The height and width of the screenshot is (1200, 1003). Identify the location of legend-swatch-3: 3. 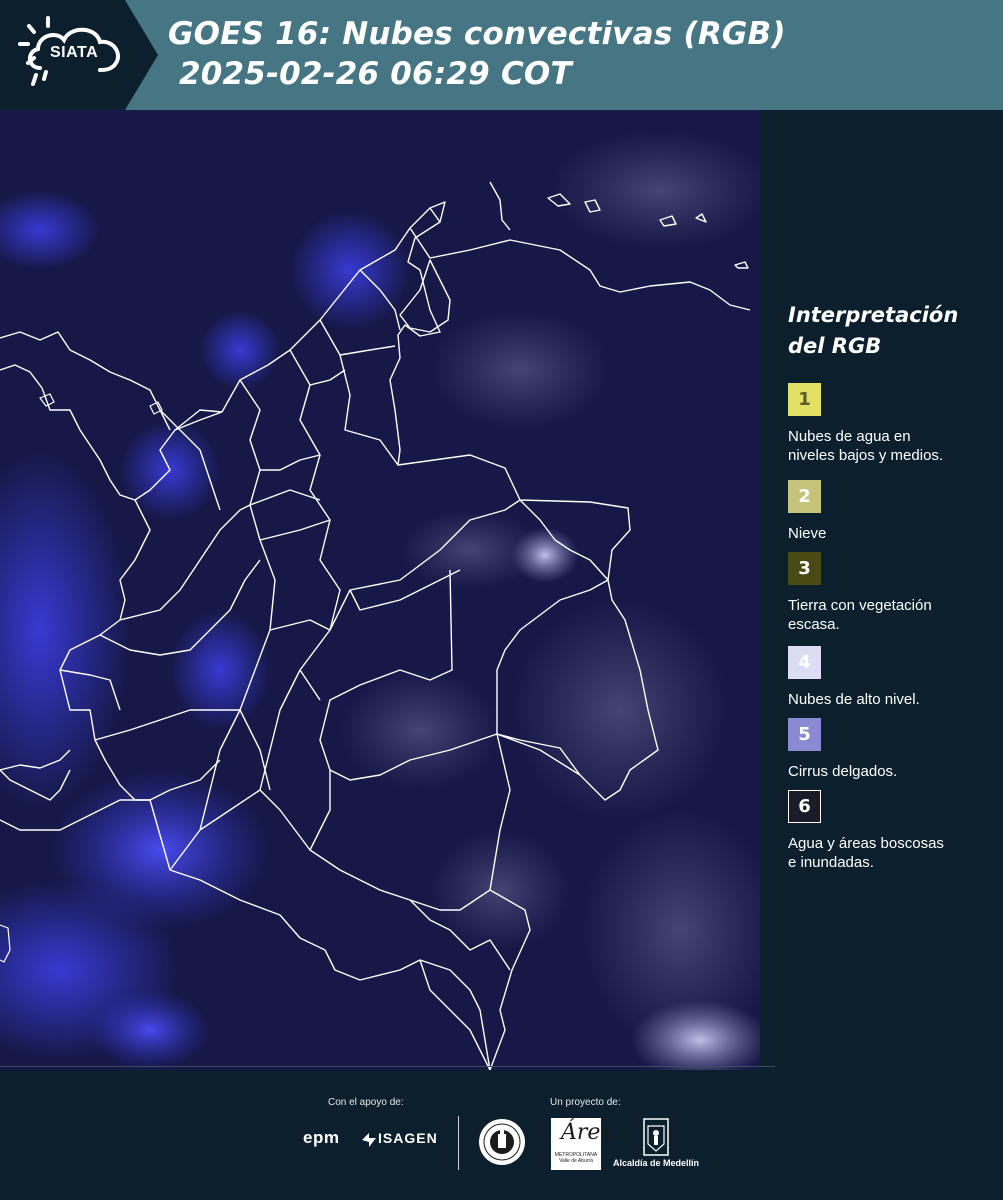
(804, 568).